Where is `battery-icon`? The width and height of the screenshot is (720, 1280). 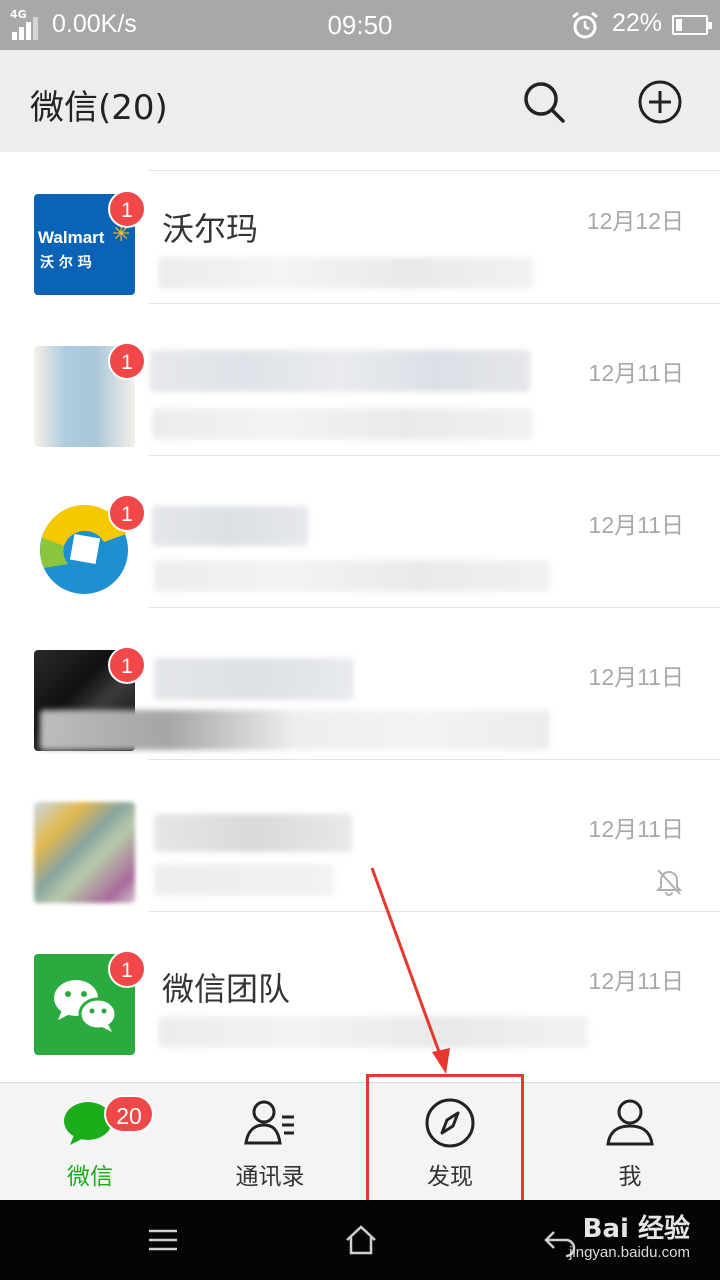 battery-icon is located at coordinates (692, 25).